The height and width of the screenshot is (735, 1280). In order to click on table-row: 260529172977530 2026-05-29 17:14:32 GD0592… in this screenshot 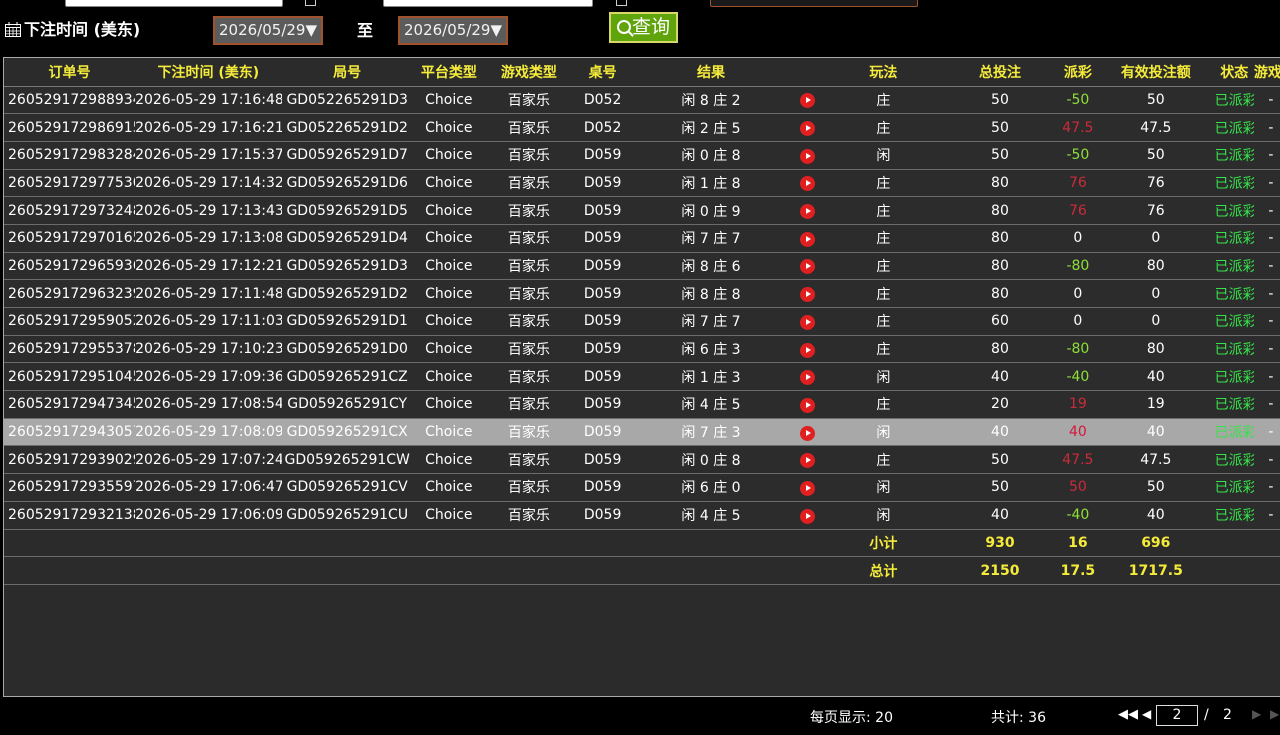, I will do `click(642, 183)`.